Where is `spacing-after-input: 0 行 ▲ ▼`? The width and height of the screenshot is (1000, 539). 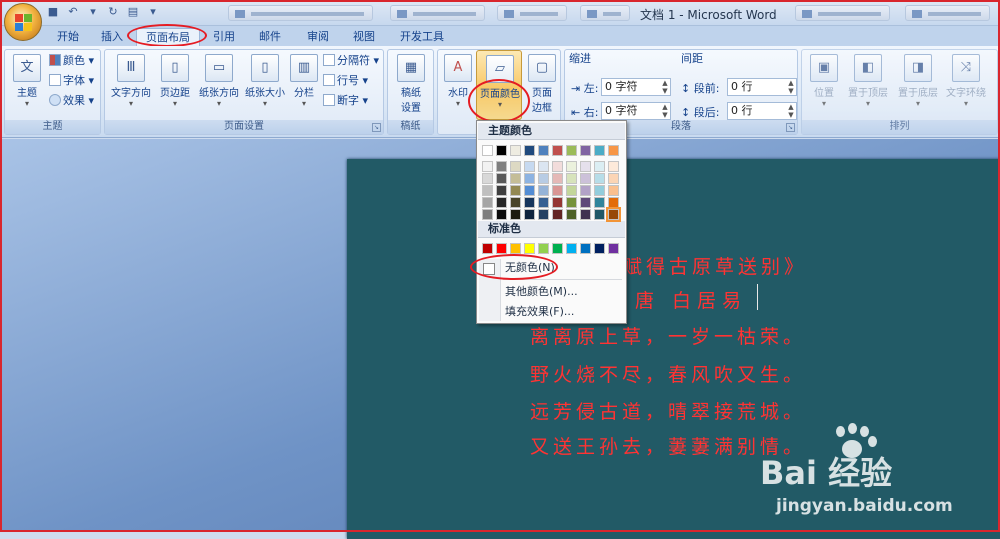
spacing-after-input: 0 行 ▲ ▼ is located at coordinates (762, 111).